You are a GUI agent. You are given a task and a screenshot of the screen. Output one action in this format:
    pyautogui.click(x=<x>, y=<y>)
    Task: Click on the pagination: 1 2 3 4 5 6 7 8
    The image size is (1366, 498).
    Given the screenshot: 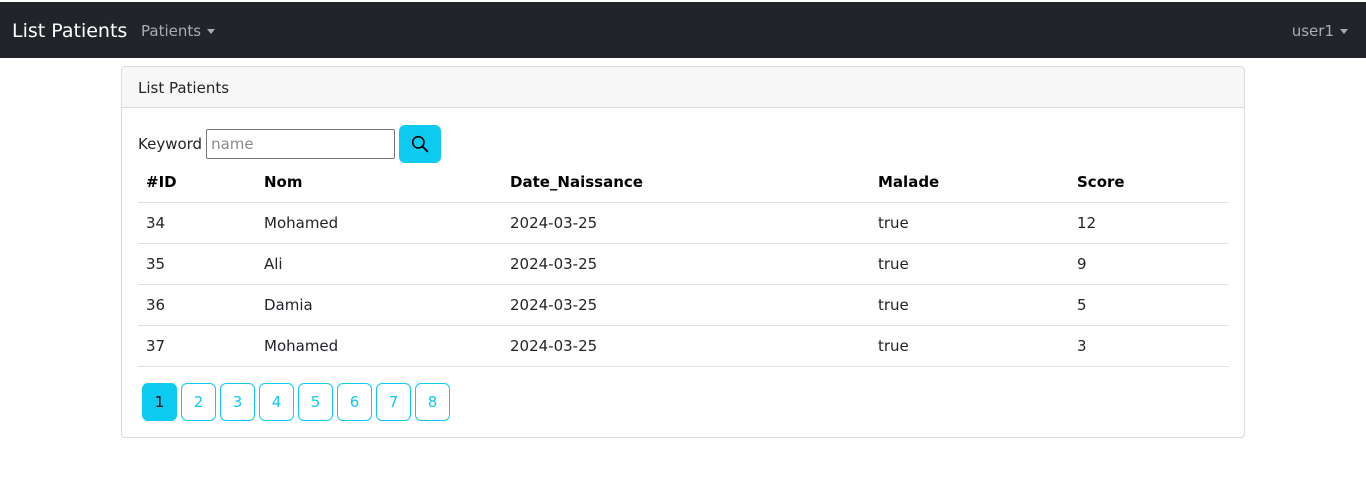 What is the action you would take?
    pyautogui.click(x=298, y=402)
    